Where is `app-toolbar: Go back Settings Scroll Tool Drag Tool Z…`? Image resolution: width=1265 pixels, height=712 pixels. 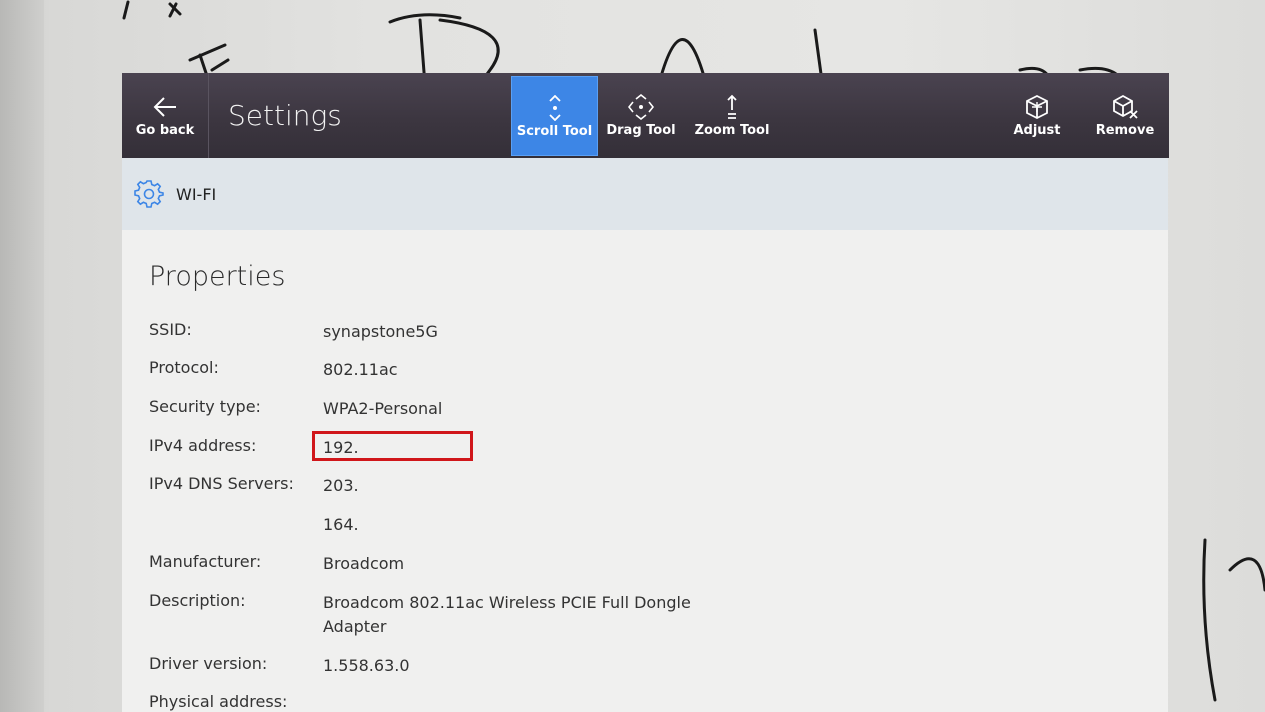
app-toolbar: Go back Settings Scroll Tool Drag Tool Z… is located at coordinates (645, 115).